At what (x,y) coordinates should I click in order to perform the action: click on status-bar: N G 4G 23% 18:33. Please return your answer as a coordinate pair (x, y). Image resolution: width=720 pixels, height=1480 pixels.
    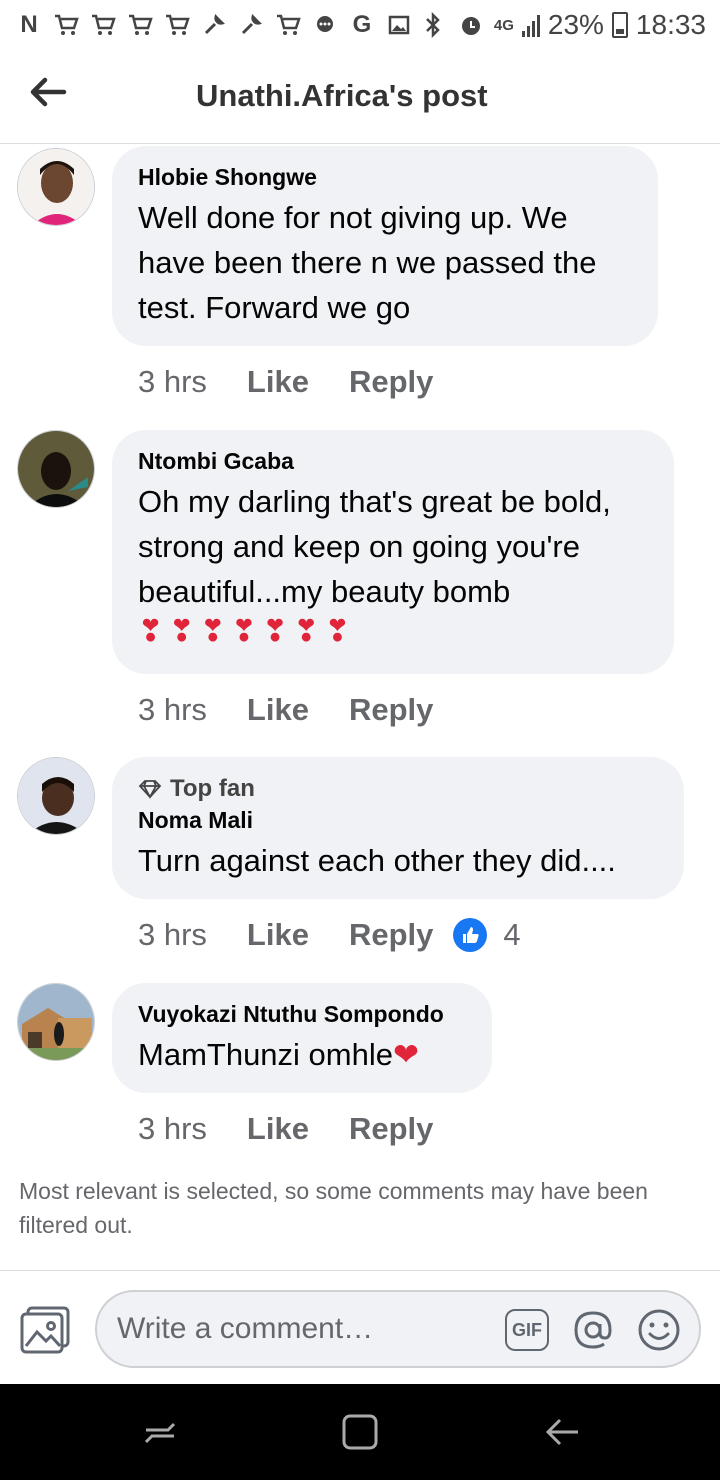
    Looking at the image, I should click on (360, 25).